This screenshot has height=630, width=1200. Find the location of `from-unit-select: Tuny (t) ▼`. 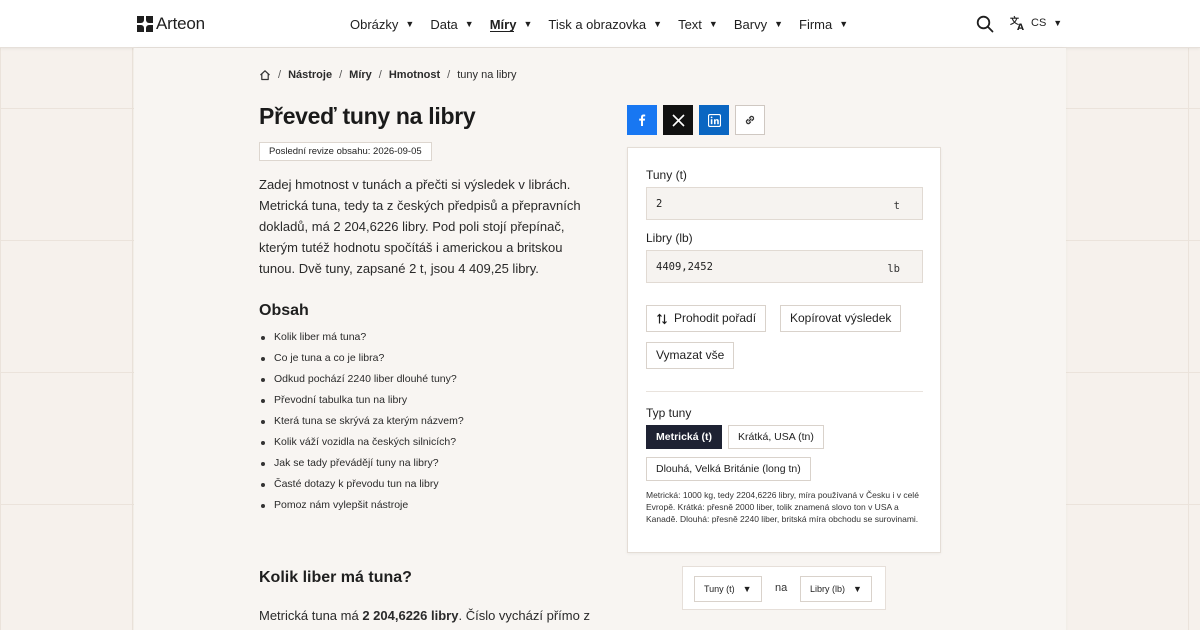

from-unit-select: Tuny (t) ▼ is located at coordinates (728, 589).